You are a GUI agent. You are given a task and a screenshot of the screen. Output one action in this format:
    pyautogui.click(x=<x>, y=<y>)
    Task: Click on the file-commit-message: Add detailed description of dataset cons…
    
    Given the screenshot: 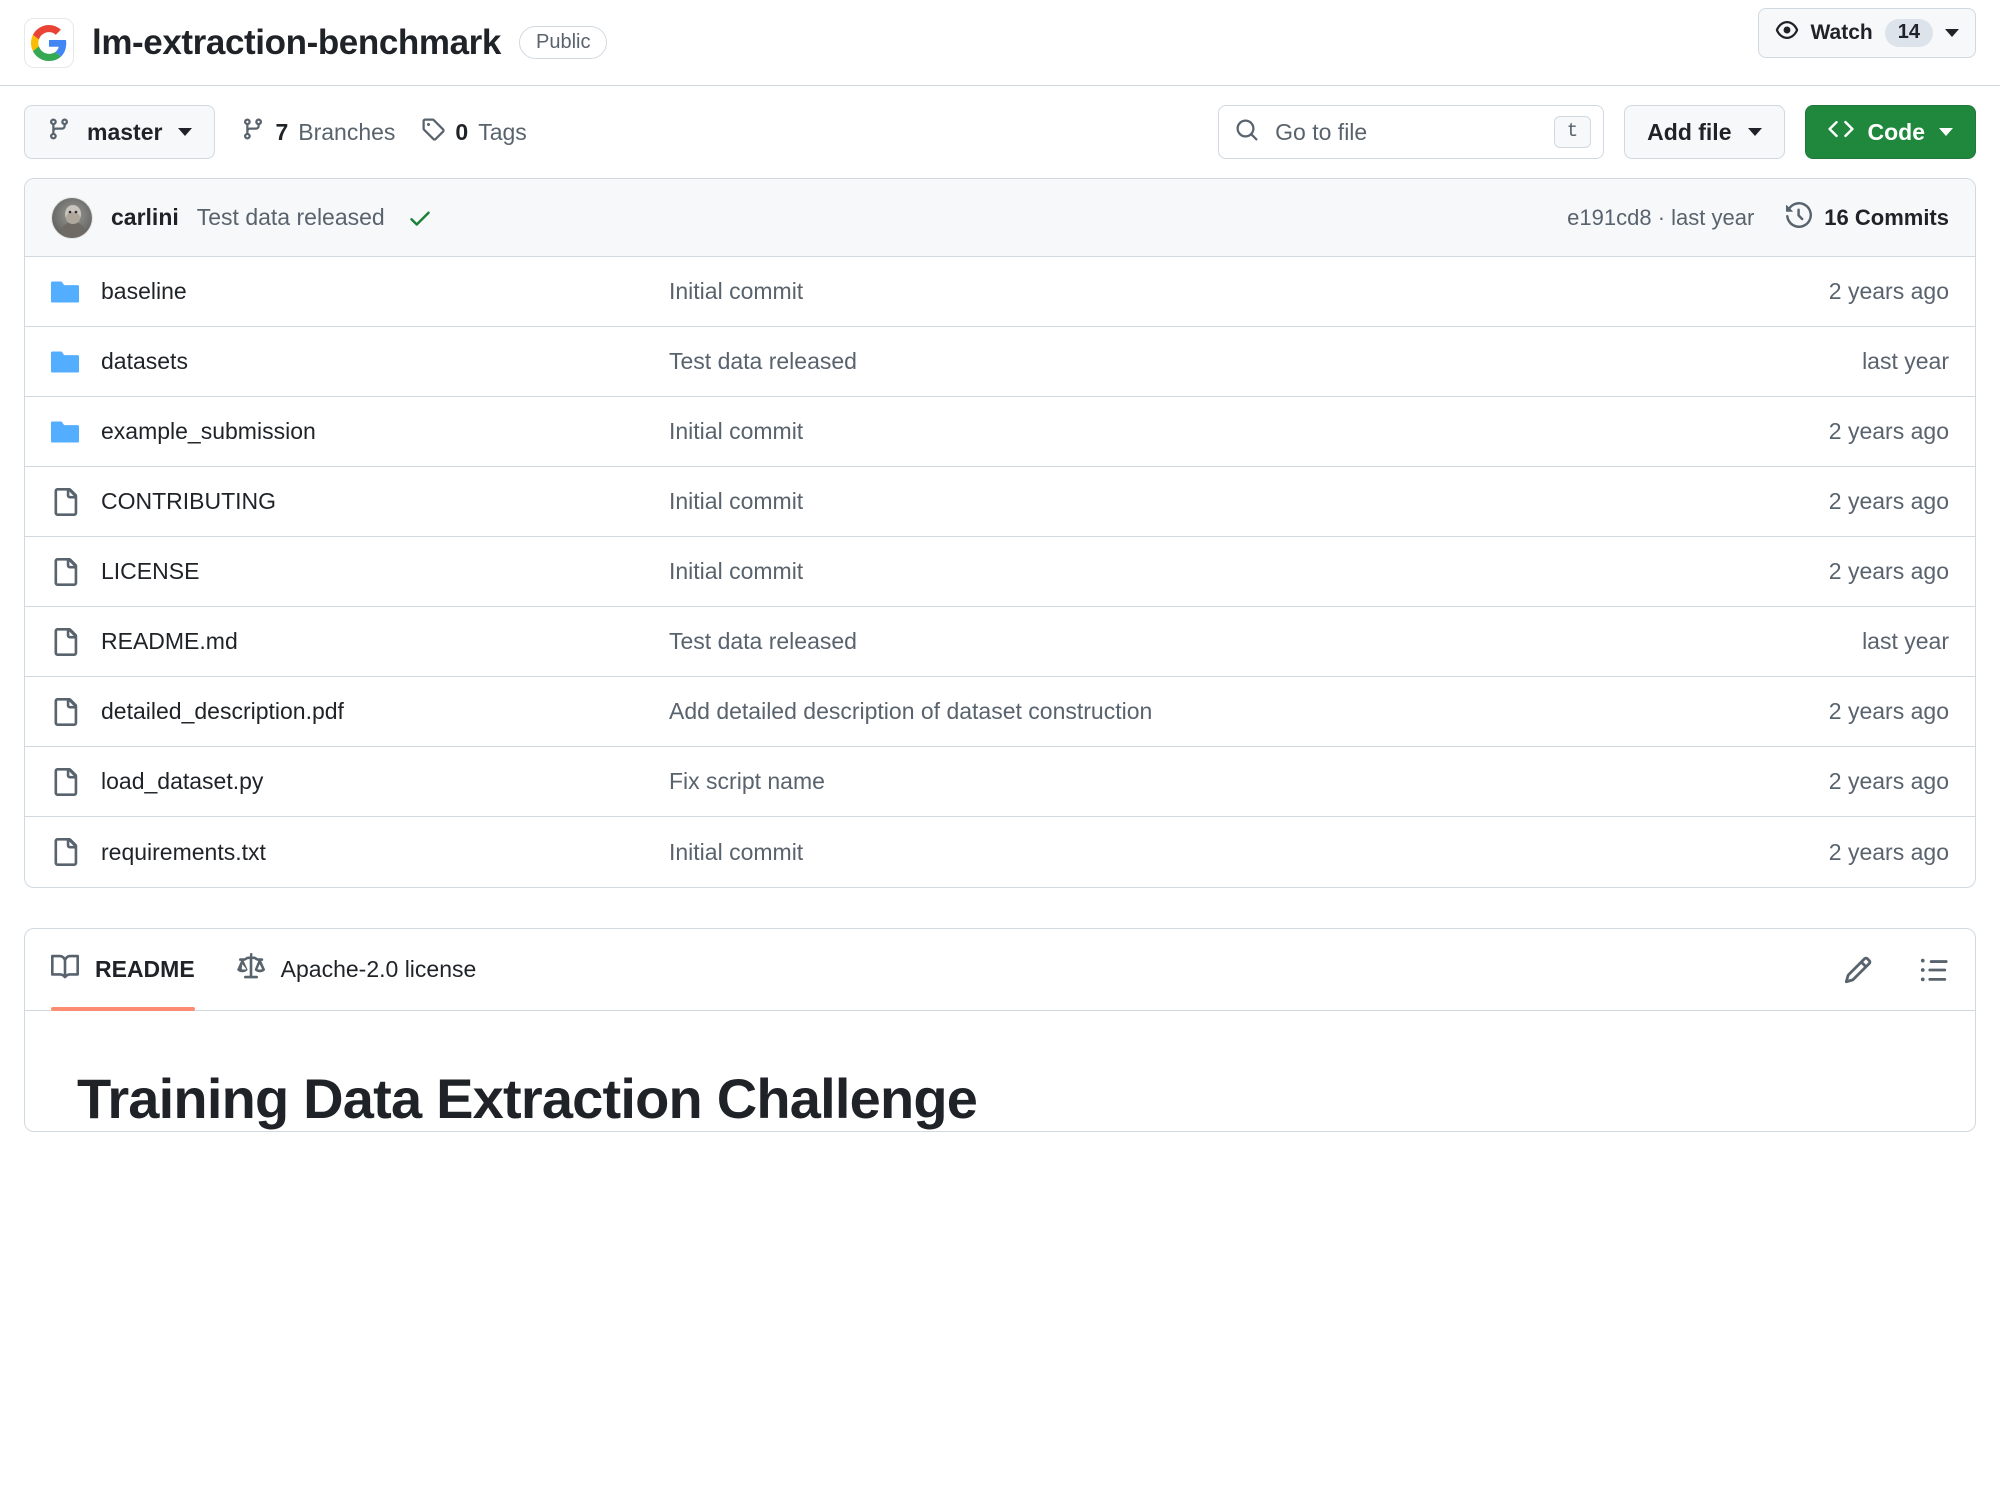 What is the action you would take?
    pyautogui.click(x=1189, y=711)
    